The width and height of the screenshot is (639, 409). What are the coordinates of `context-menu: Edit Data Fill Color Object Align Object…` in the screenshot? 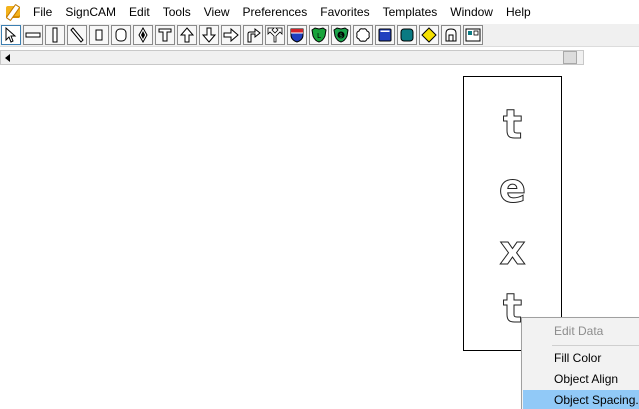 It's located at (580, 363).